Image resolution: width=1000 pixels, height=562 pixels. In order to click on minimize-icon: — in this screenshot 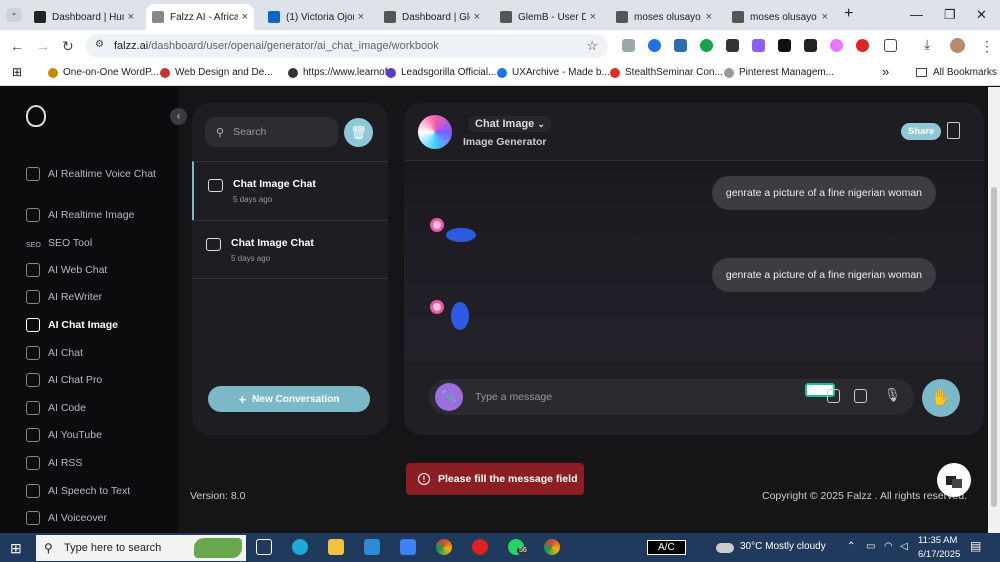, I will do `click(916, 14)`.